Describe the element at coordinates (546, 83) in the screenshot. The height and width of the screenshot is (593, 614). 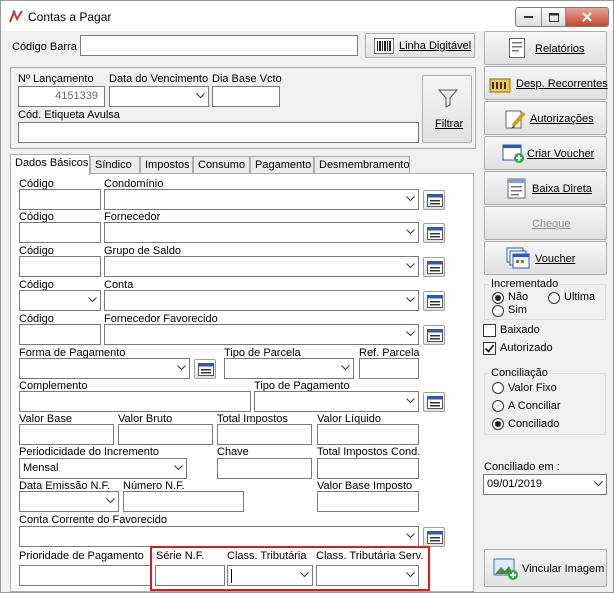
I see `desp-recorrentes-button: Desp. Recorrentes` at that location.